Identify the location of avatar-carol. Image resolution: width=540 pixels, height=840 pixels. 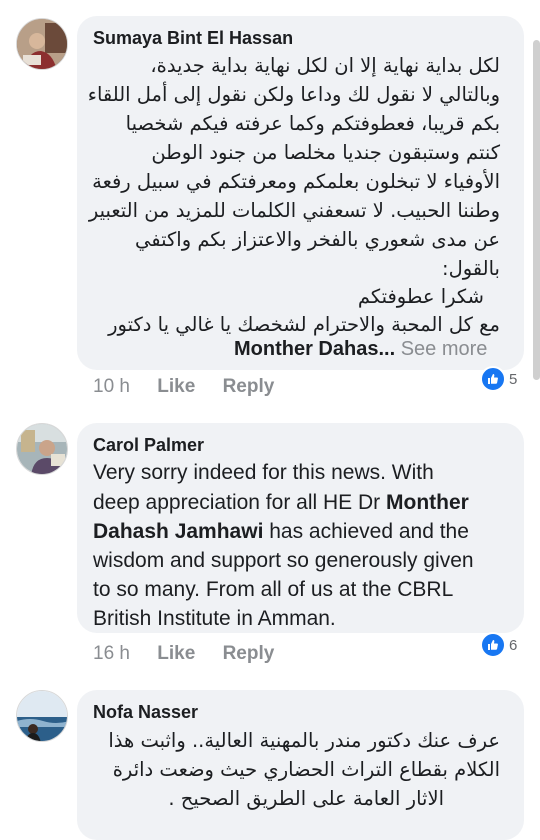
(42, 449).